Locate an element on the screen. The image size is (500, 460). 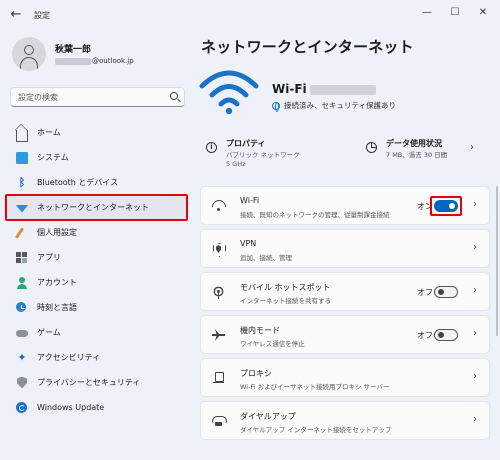
sidebar-item-privacy: プライバシーとセキュリティ is located at coordinates (96, 382).